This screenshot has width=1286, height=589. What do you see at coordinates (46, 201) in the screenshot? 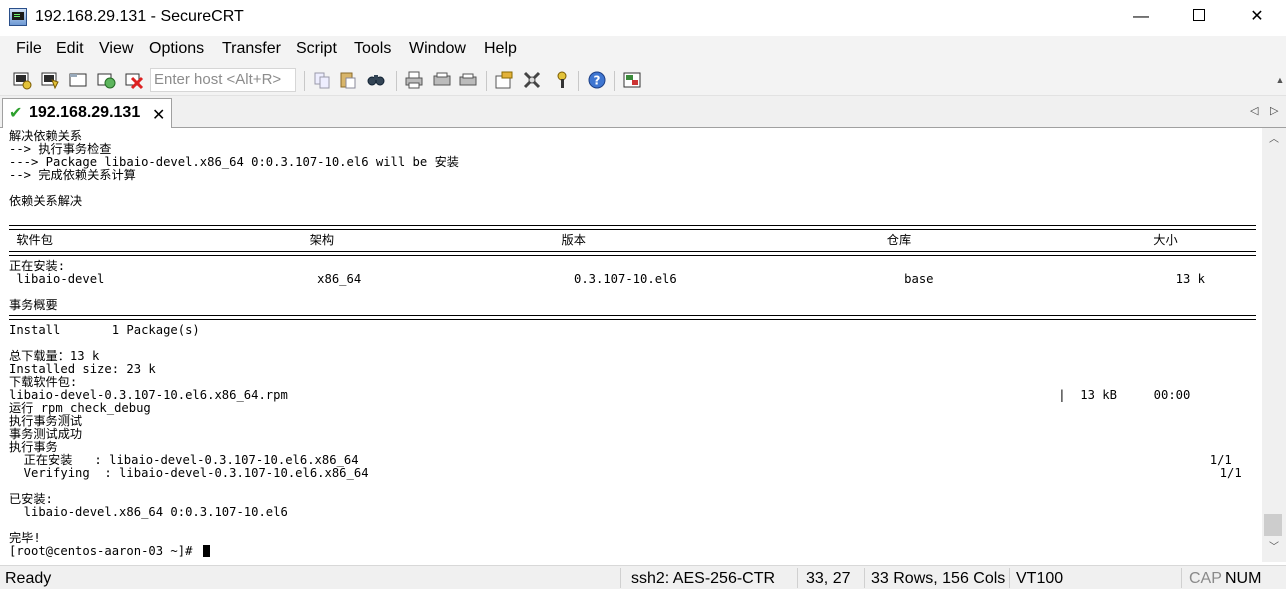
I see `terminal-line: 依赖关系解决` at bounding box center [46, 201].